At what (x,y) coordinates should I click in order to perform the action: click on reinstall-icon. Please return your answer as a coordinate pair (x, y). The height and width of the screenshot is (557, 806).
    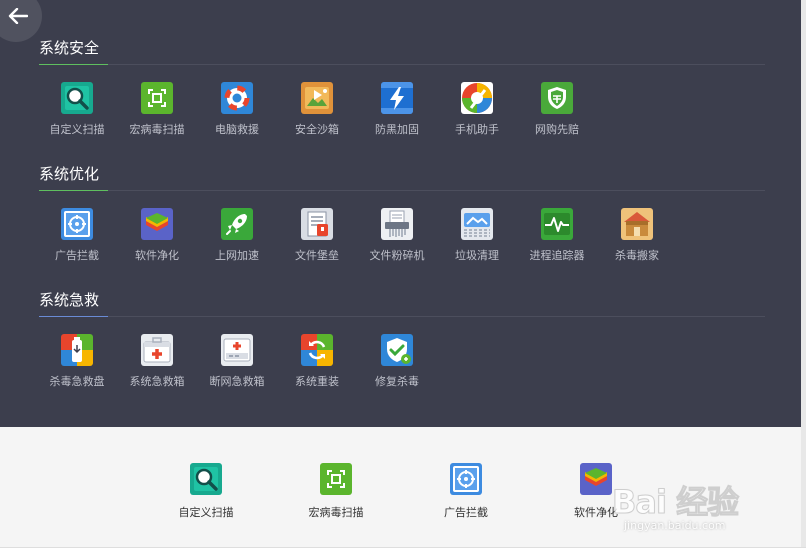
    Looking at the image, I should click on (317, 350).